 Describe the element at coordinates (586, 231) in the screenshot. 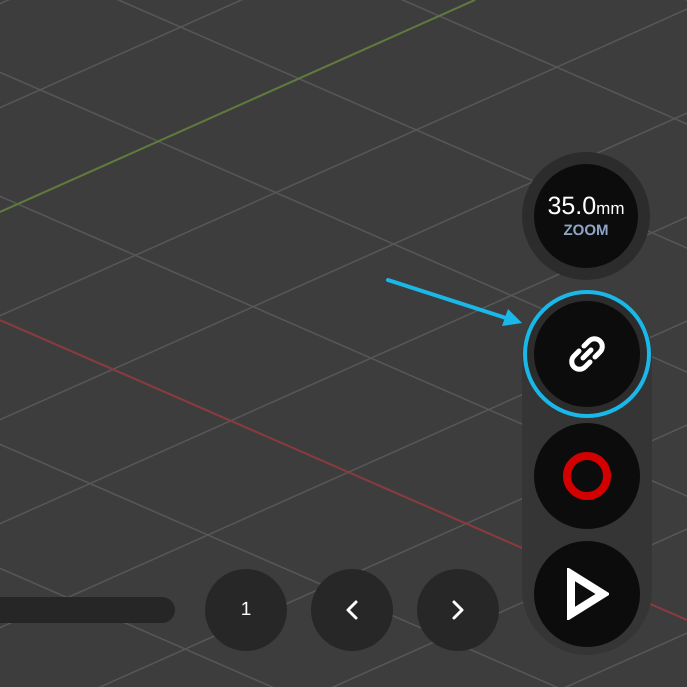

I see `zoom-label: ZOOM` at that location.